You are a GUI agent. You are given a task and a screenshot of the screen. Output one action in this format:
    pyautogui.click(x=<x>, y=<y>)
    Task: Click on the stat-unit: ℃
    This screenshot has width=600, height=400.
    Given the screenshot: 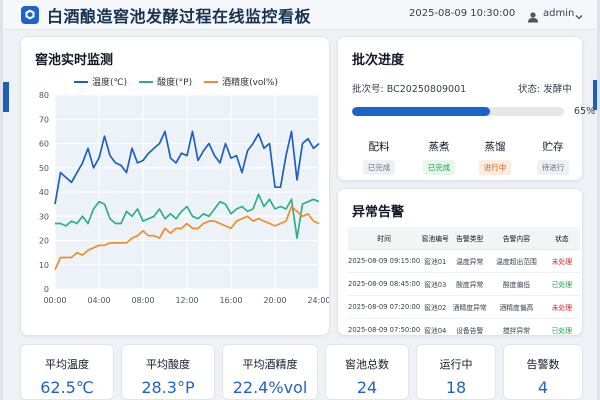 What is the action you would take?
    pyautogui.click(x=84, y=387)
    